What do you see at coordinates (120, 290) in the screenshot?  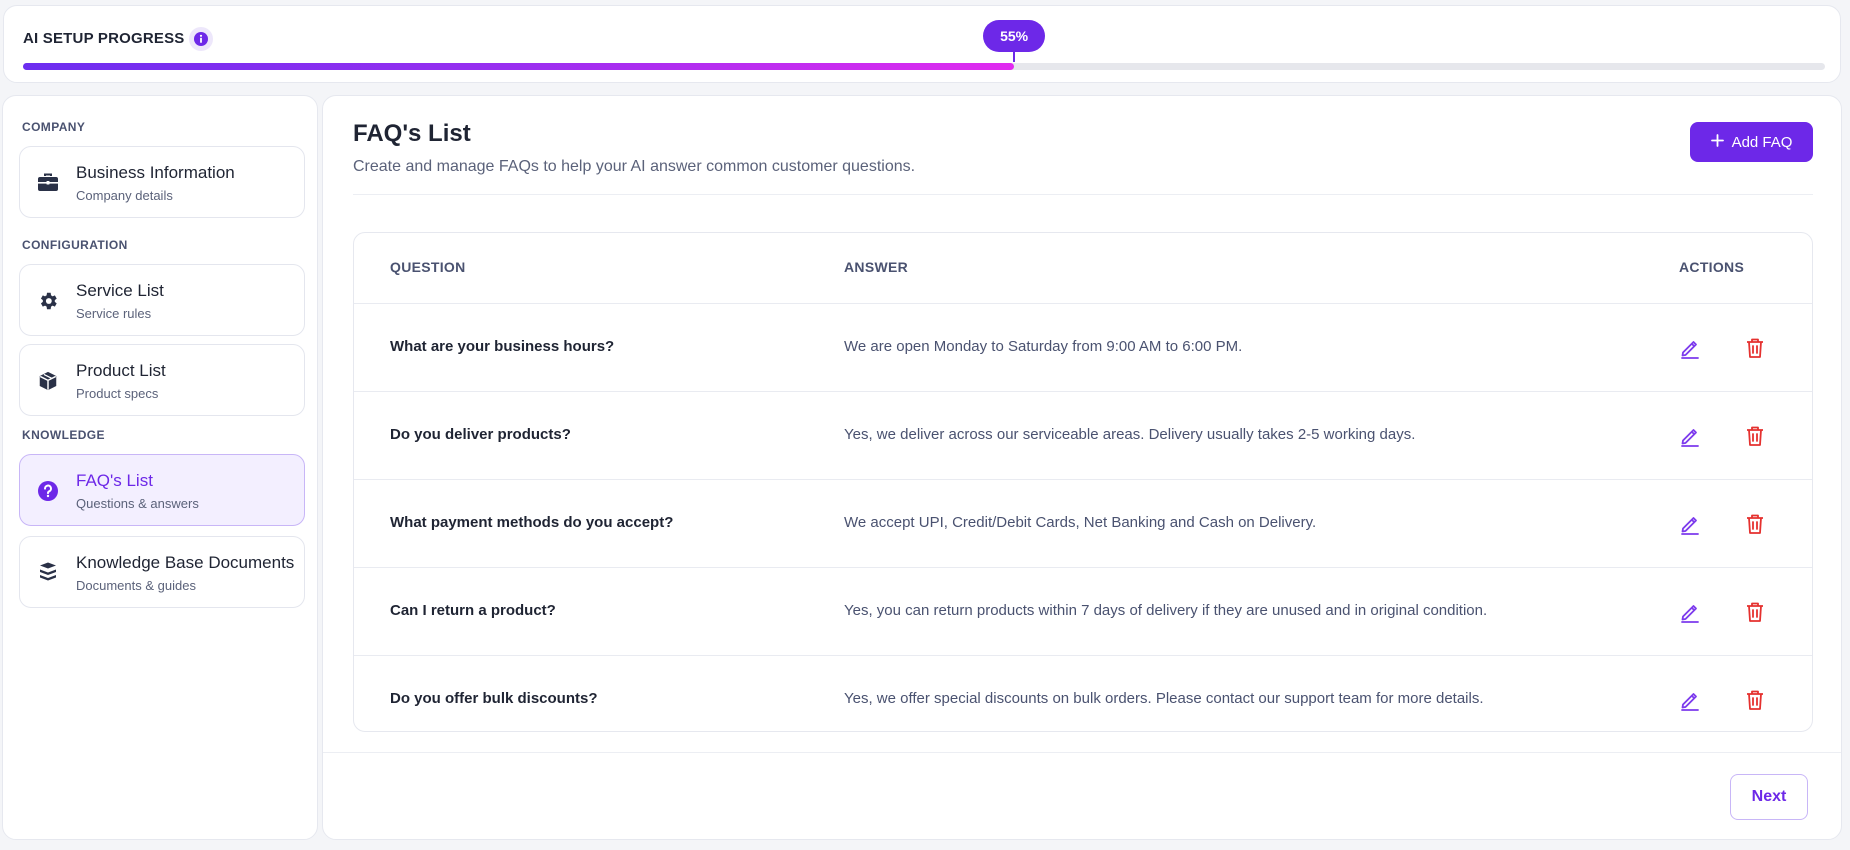 I see `sidebar-item-title: Service List` at bounding box center [120, 290].